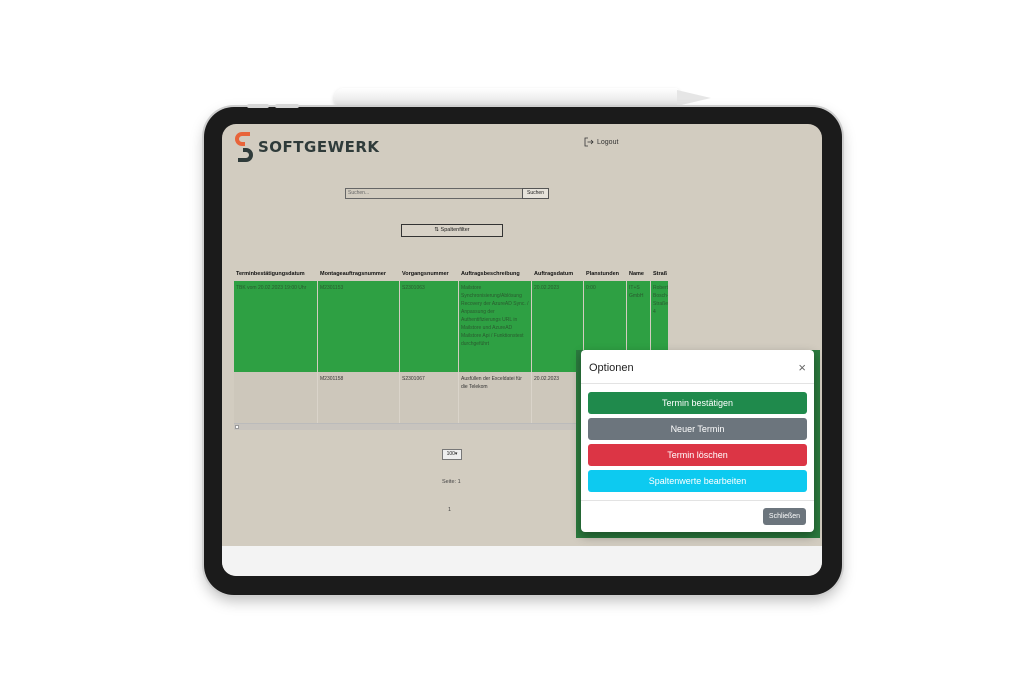 The height and width of the screenshot is (679, 1024). What do you see at coordinates (535, 193) in the screenshot?
I see `search-button: Suchen` at bounding box center [535, 193].